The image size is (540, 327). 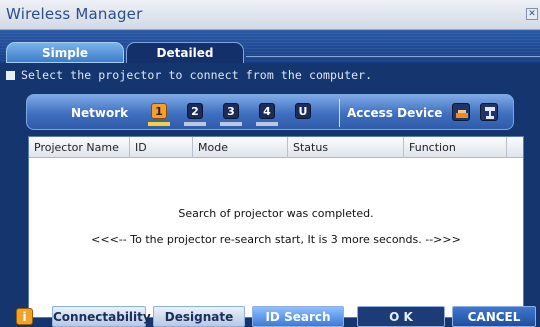 What do you see at coordinates (395, 113) in the screenshot?
I see `access-device-label: Access Device` at bounding box center [395, 113].